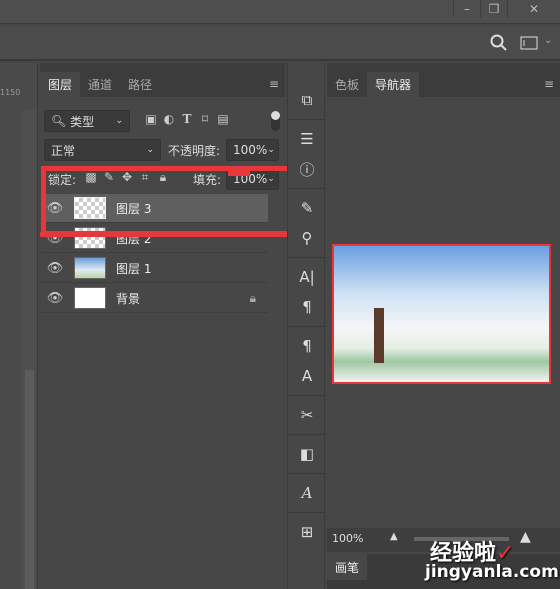 This screenshot has width=560, height=589. Describe the element at coordinates (164, 201) in the screenshot. I see `highlight-box` at that location.